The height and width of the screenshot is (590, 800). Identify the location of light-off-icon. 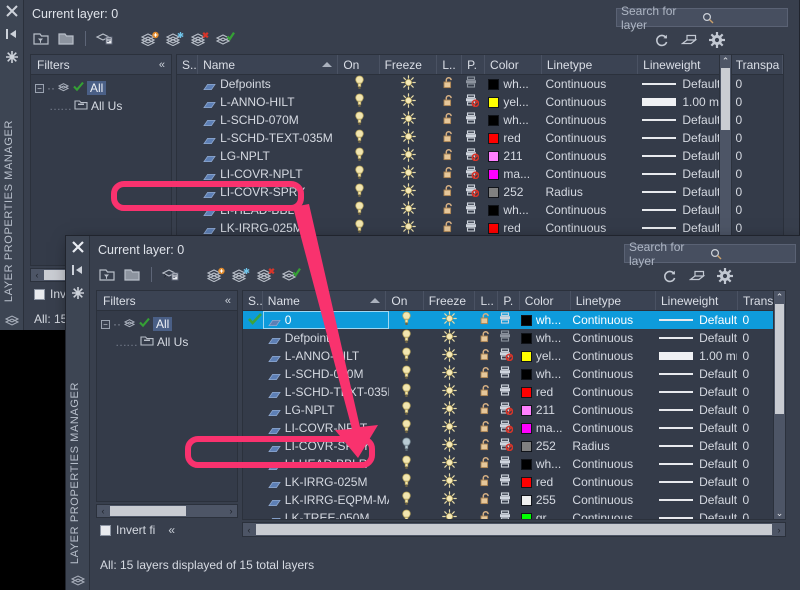
(406, 446).